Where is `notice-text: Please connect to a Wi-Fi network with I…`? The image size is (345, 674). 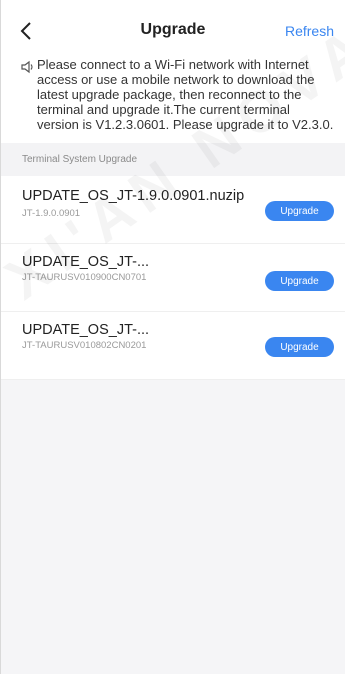 notice-text: Please connect to a Wi-Fi network with I… is located at coordinates (185, 94).